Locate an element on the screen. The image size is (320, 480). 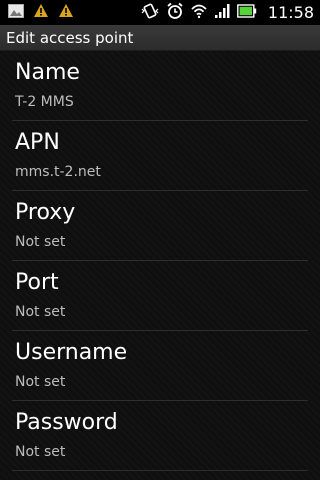
setting-value: T-2 MMS is located at coordinates (44, 102).